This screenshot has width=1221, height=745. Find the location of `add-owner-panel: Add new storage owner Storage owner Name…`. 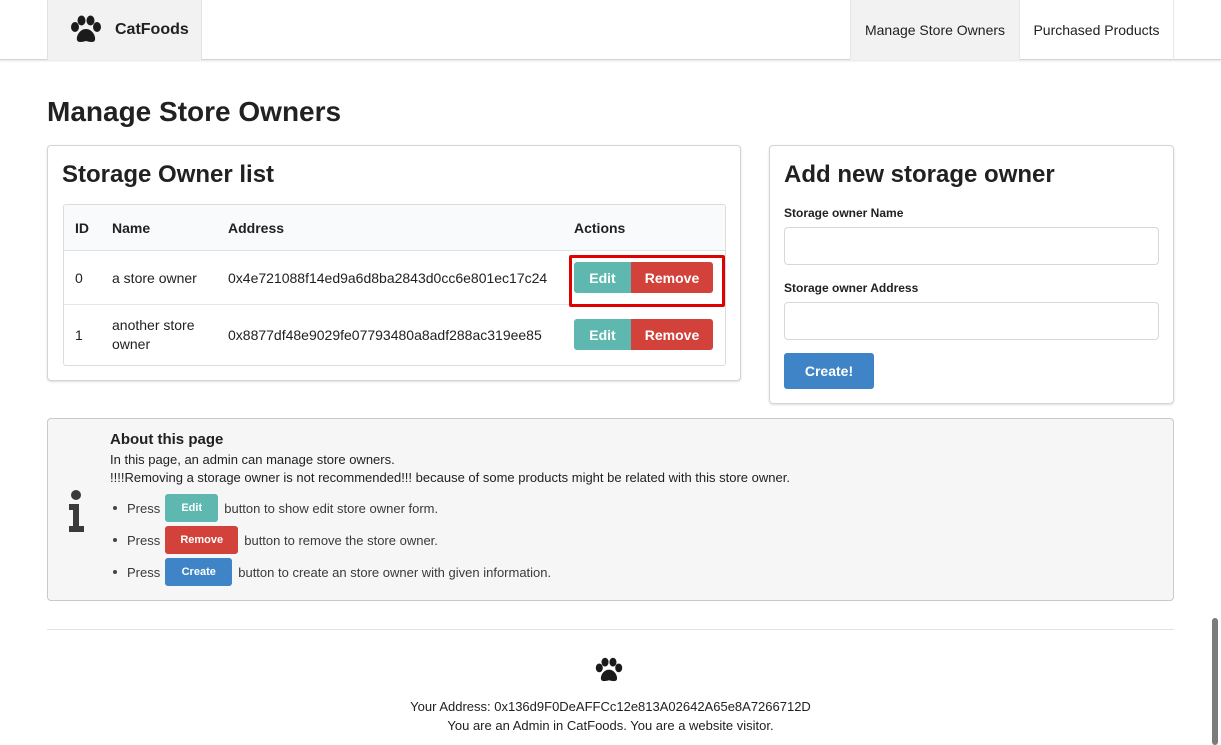

add-owner-panel: Add new storage owner Storage owner Name… is located at coordinates (971, 274).